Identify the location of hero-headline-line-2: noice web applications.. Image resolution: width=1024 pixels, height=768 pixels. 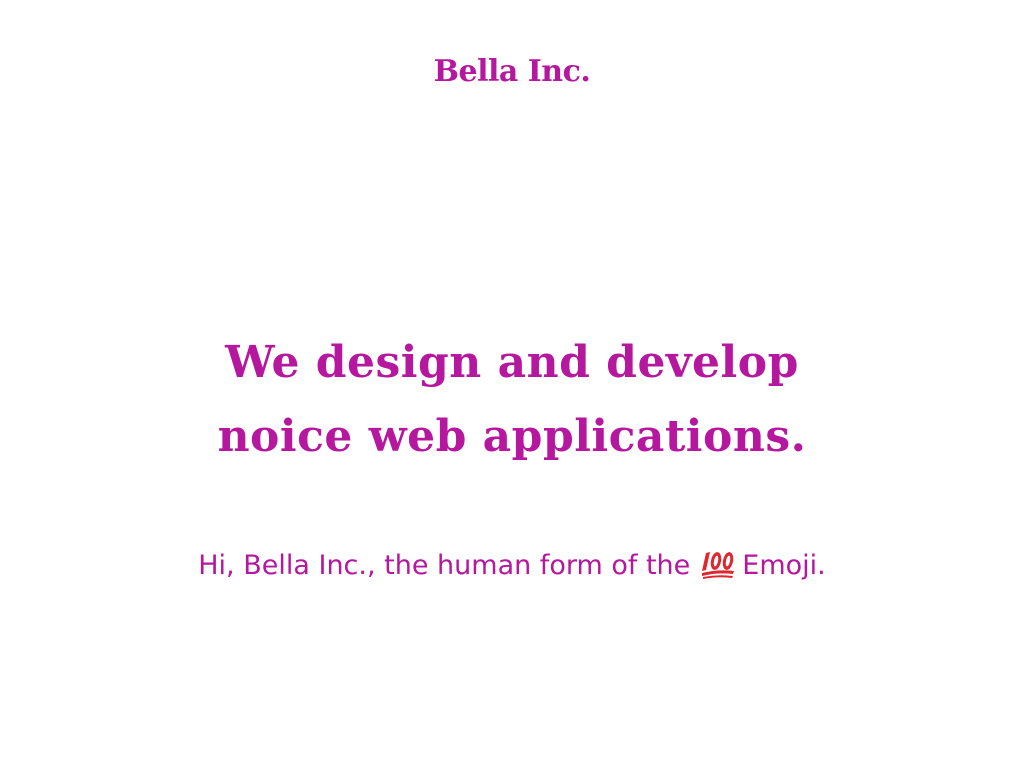
(512, 436).